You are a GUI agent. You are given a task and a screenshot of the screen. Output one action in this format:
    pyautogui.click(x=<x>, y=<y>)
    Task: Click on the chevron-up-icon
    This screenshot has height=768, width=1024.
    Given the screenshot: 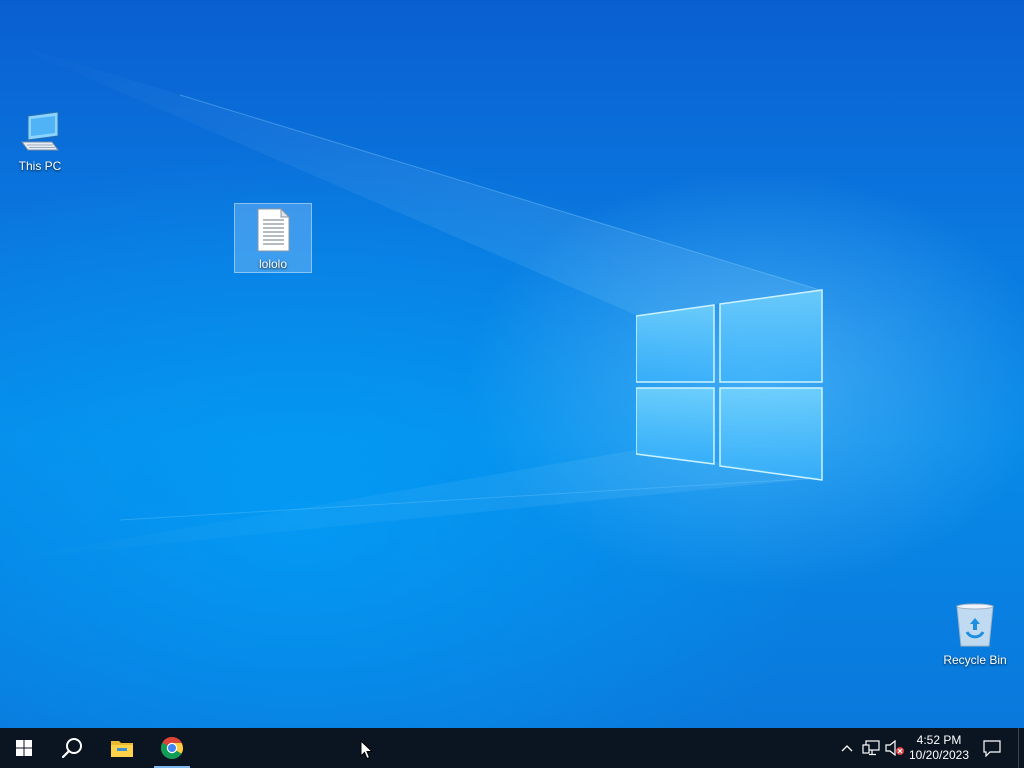 What is the action you would take?
    pyautogui.click(x=847, y=748)
    